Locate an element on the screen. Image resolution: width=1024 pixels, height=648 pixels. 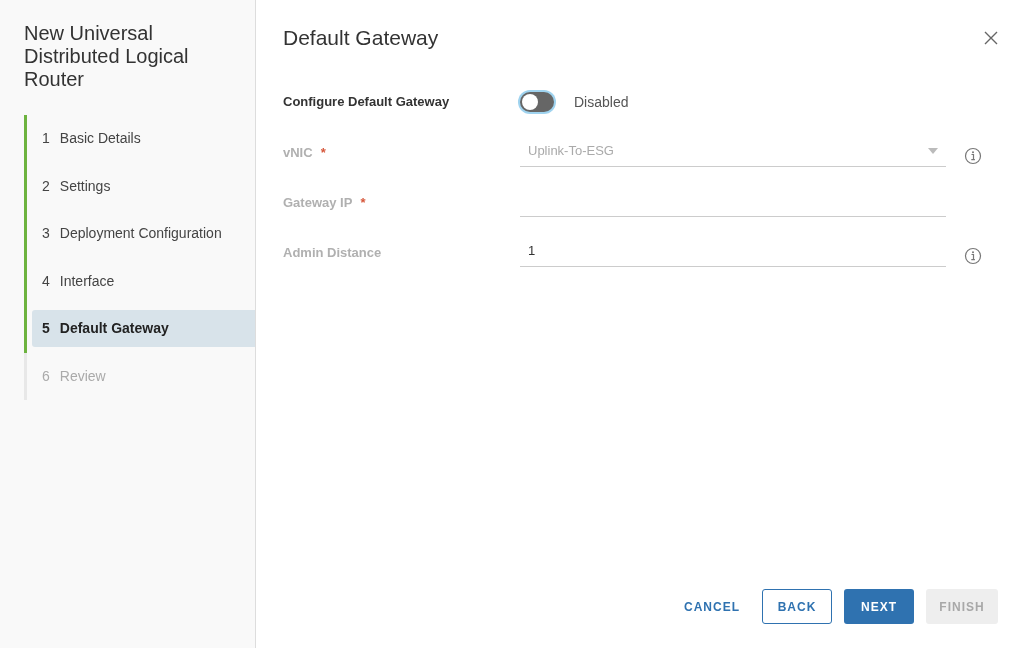
field-label: Admin Distance is located at coordinates (333, 253).